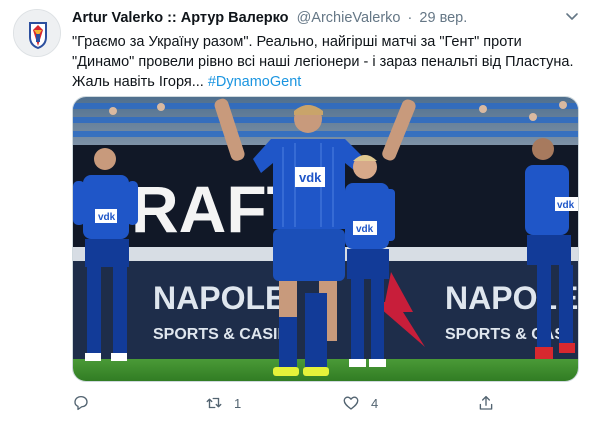  Describe the element at coordinates (349, 18) in the screenshot. I see `author-handle: @ArchieValerko` at that location.